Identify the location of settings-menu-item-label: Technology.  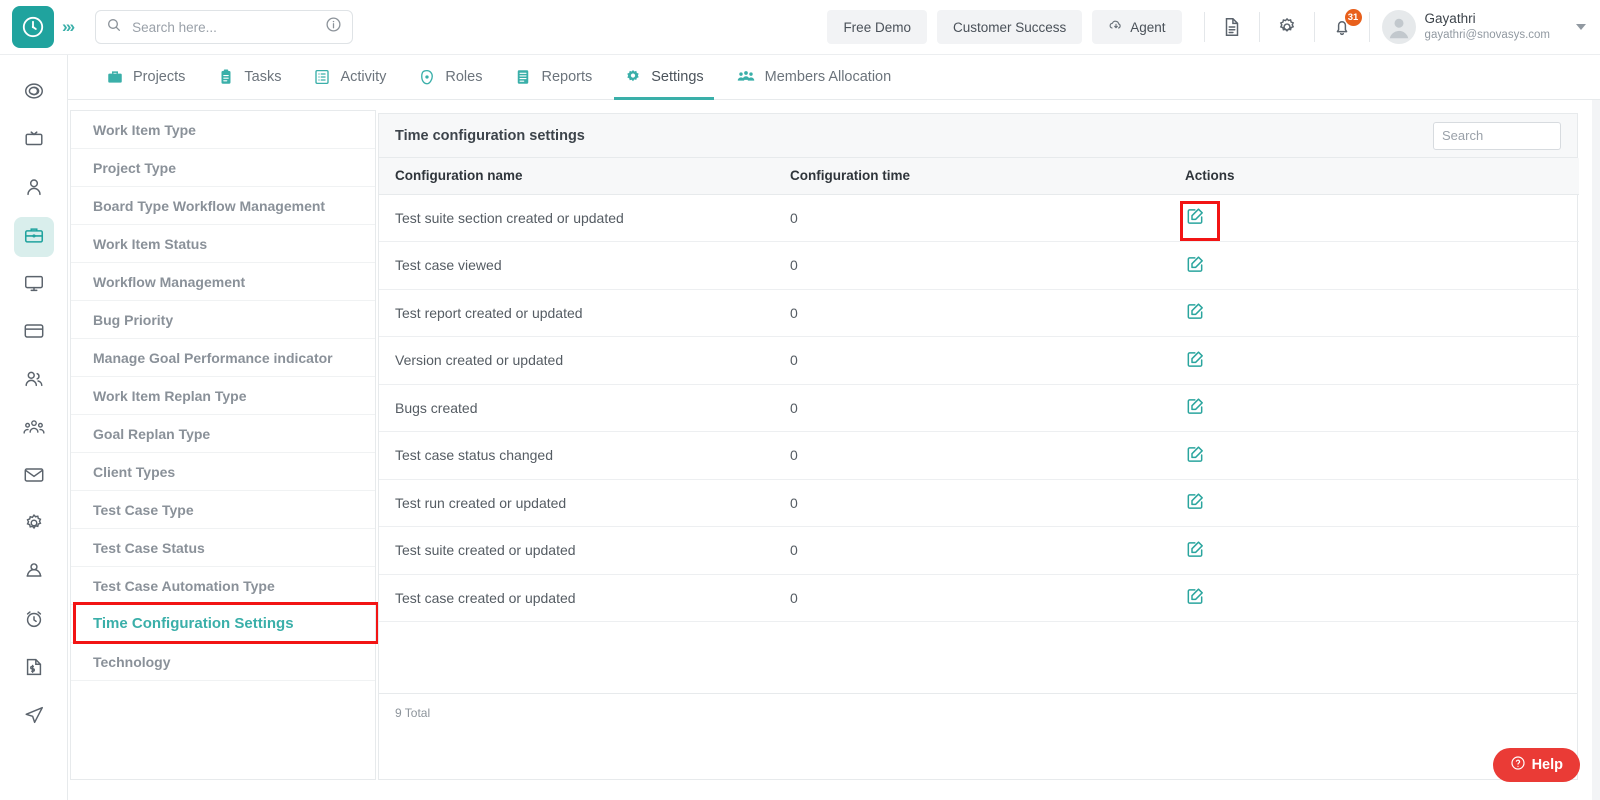
(132, 661).